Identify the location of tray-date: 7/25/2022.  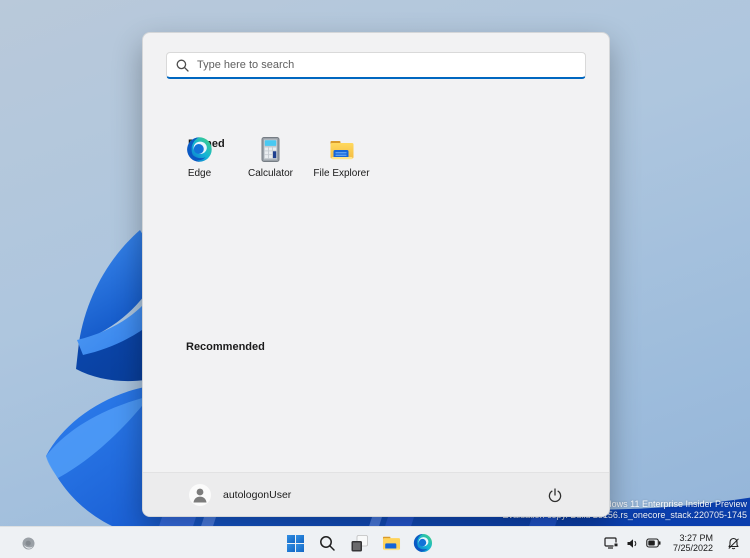
(692, 548).